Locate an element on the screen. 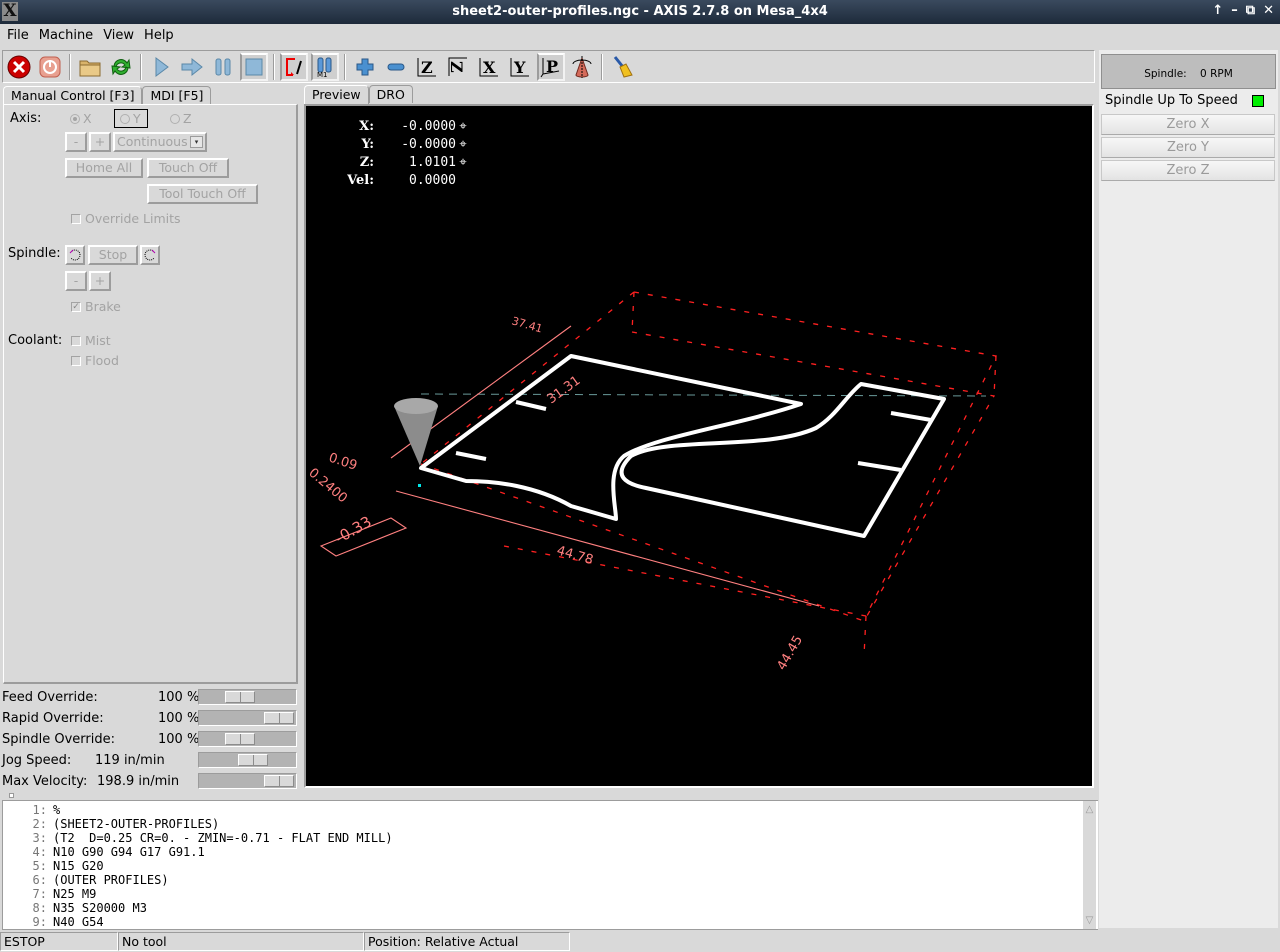  reload-file-button is located at coordinates (121, 67).